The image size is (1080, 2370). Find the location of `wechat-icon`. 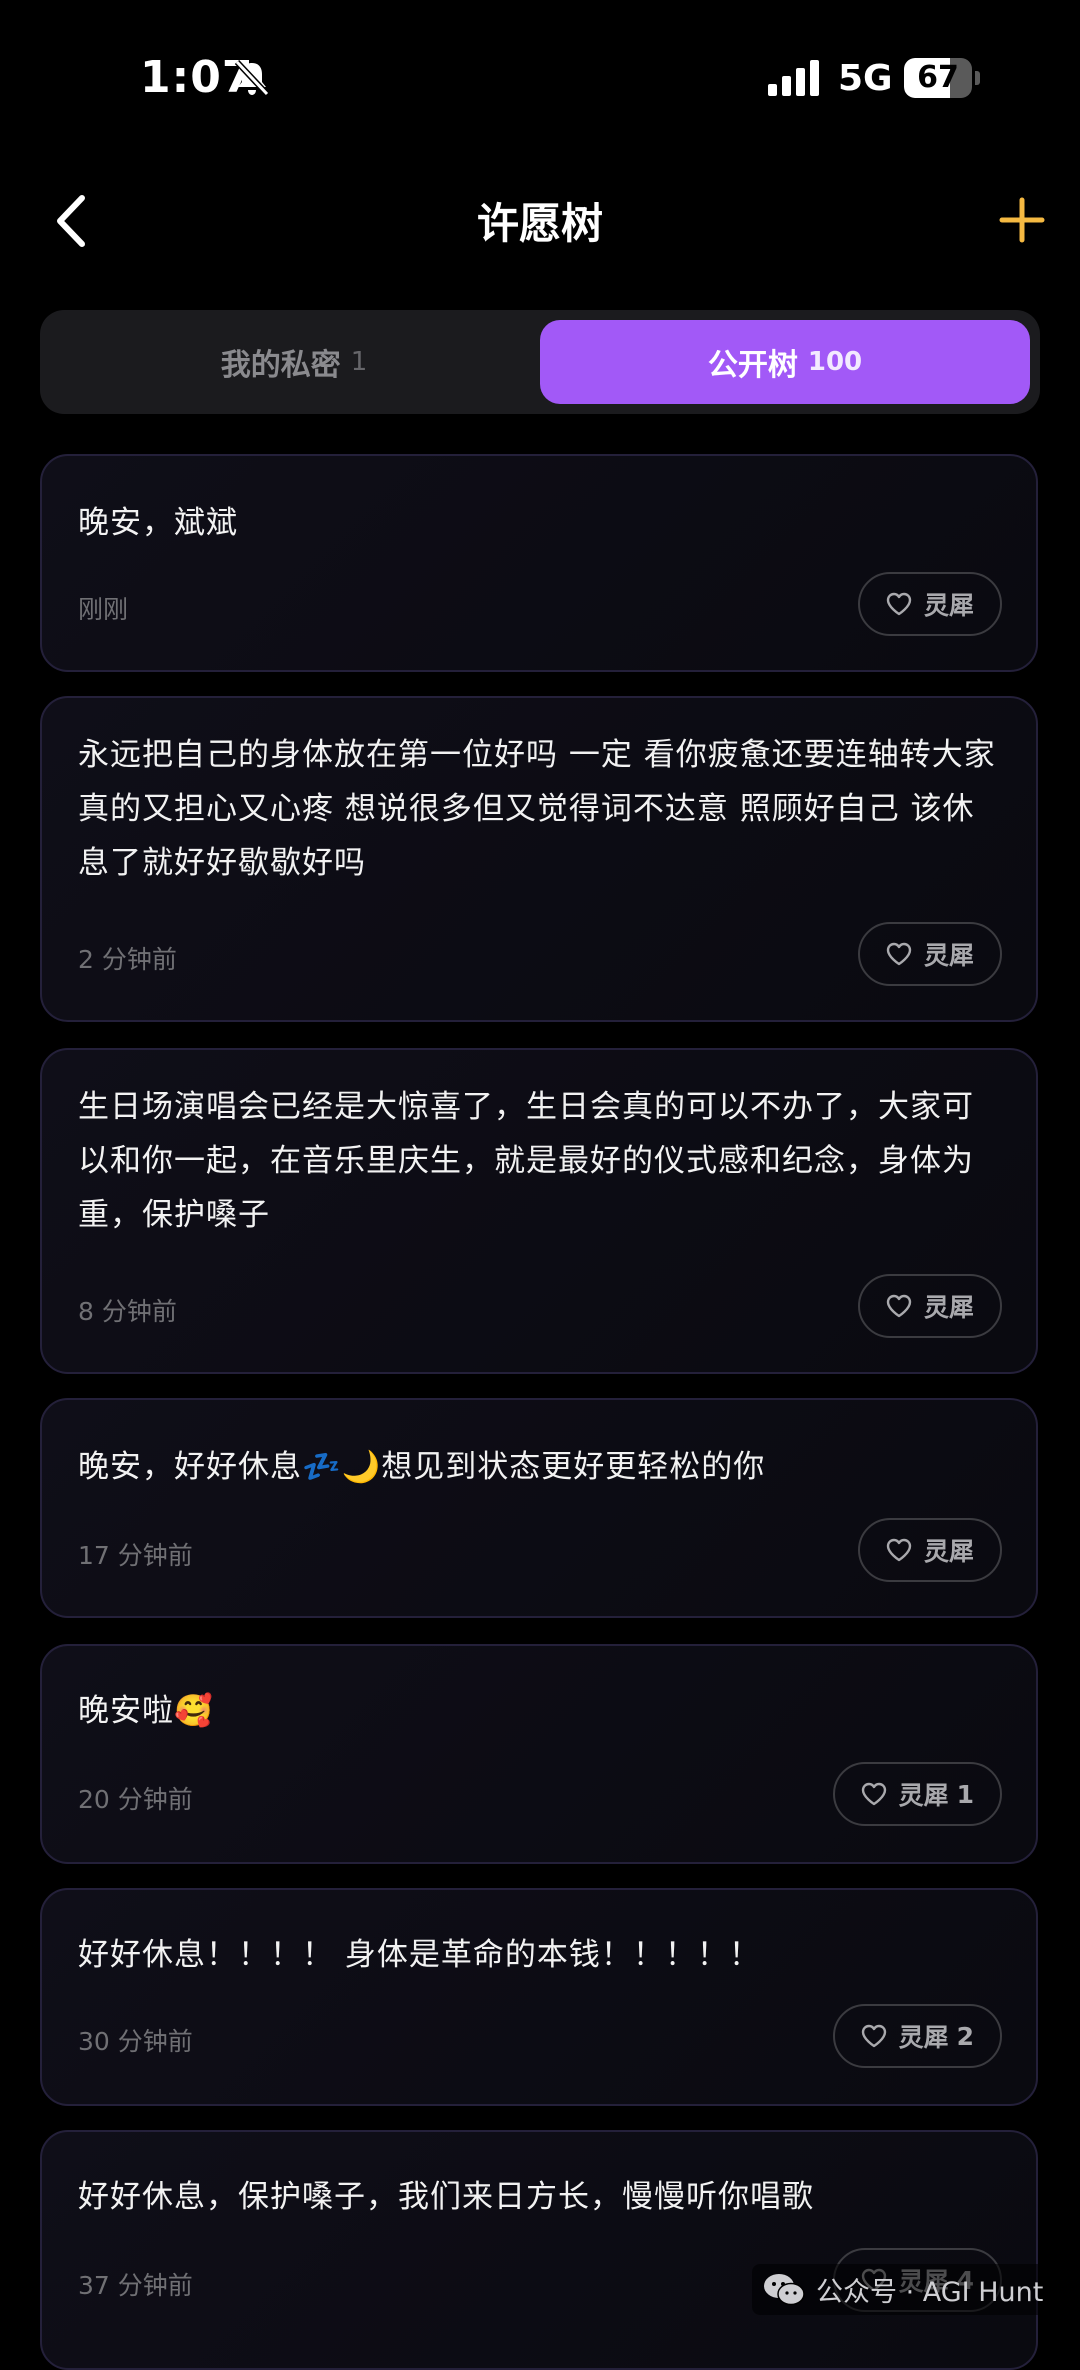

wechat-icon is located at coordinates (784, 2289).